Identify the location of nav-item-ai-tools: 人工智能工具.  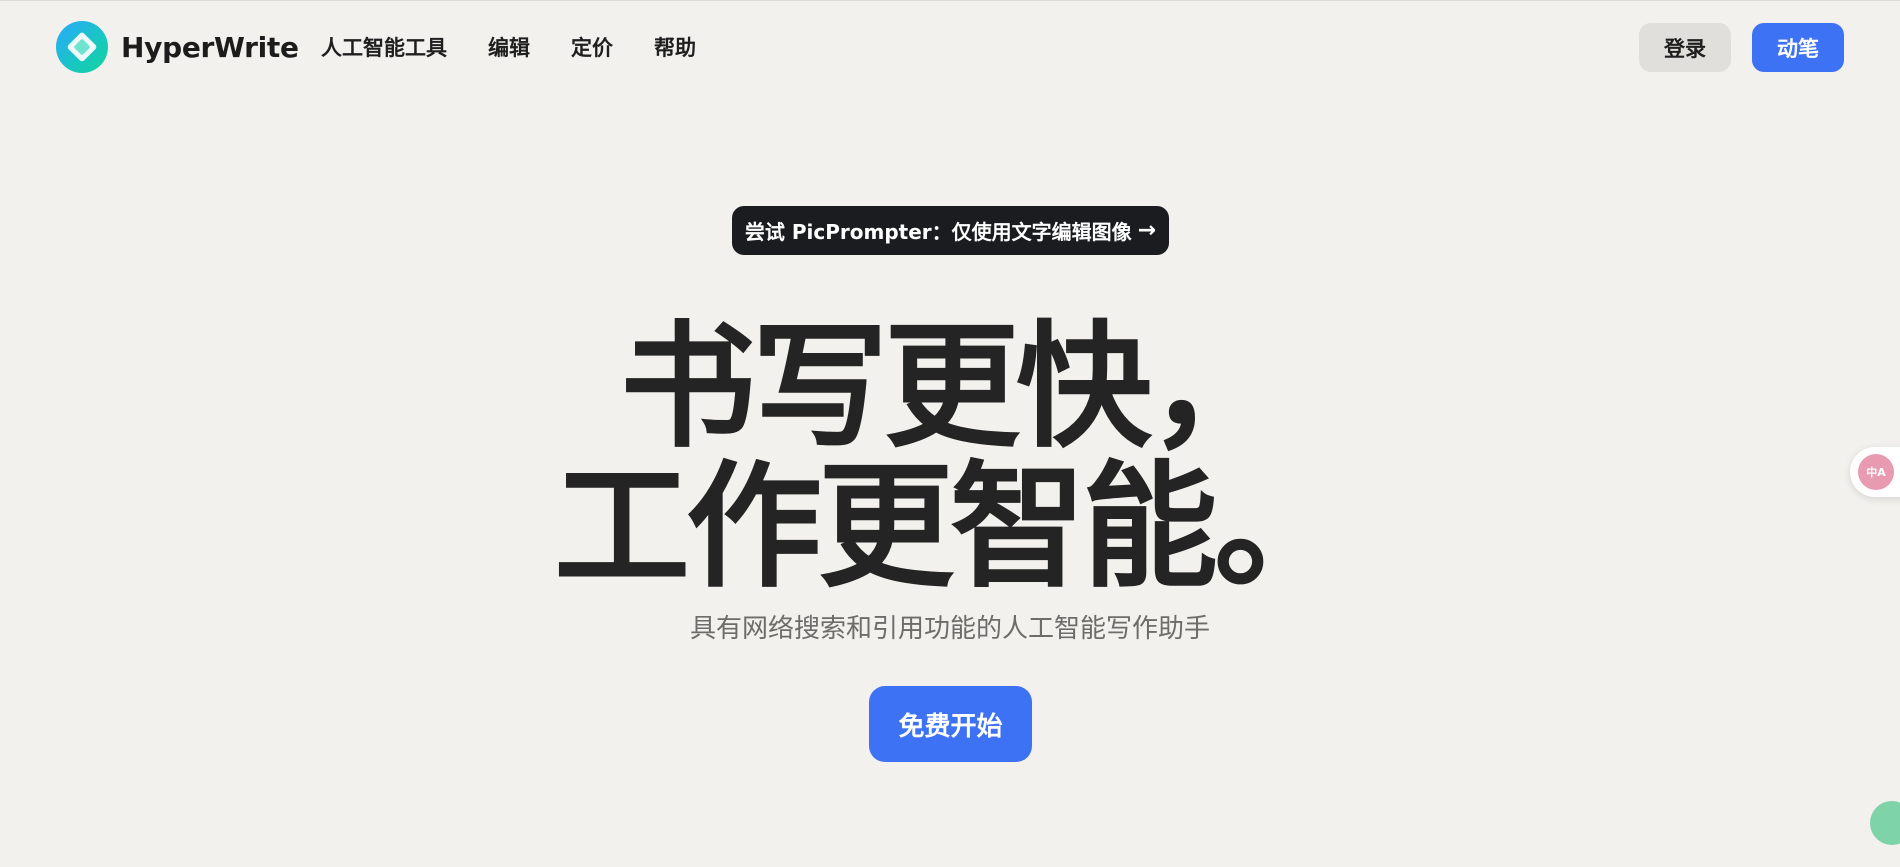
(384, 47).